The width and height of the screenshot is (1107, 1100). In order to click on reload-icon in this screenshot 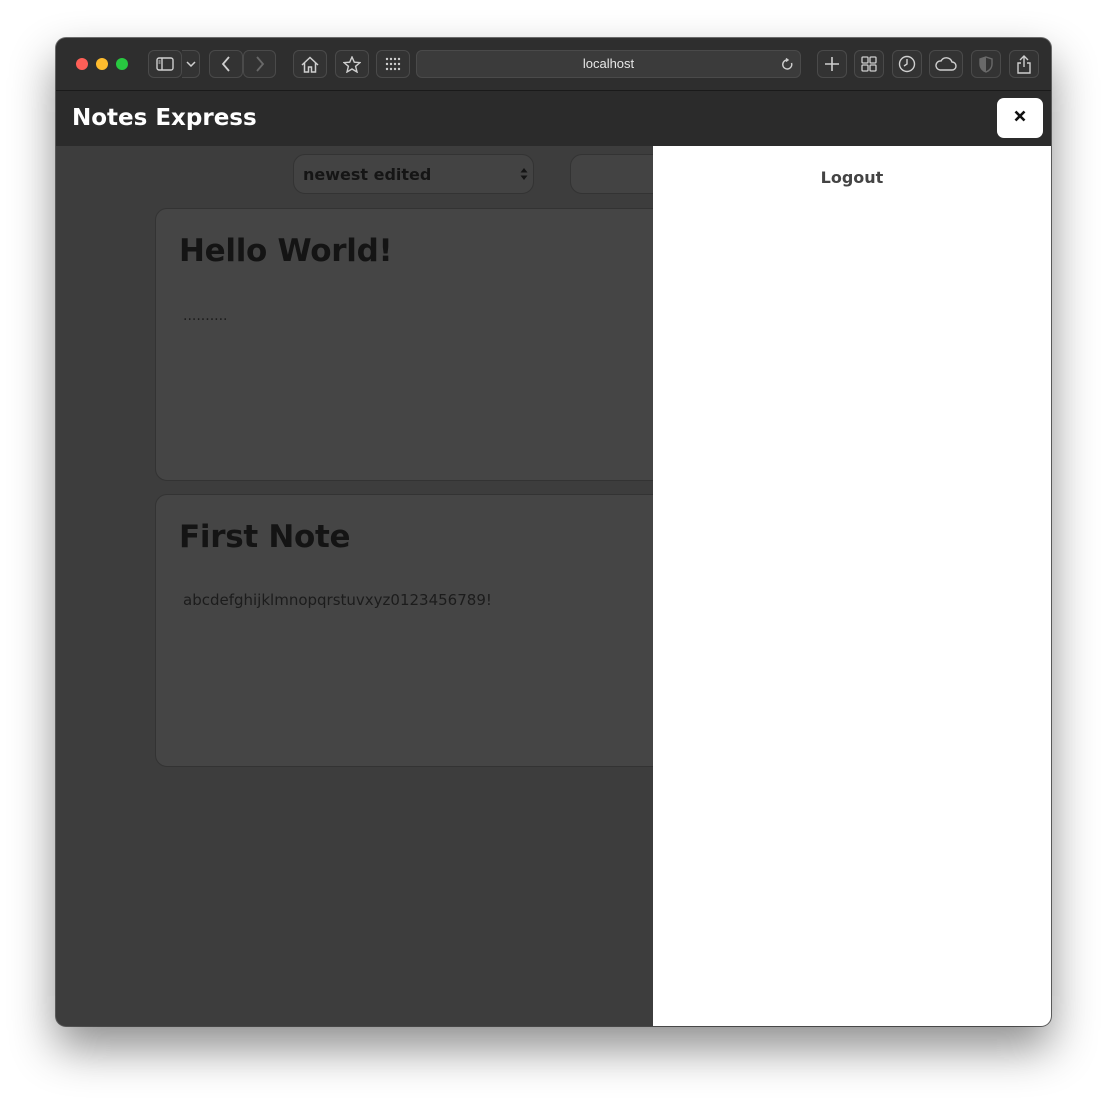, I will do `click(787, 66)`.